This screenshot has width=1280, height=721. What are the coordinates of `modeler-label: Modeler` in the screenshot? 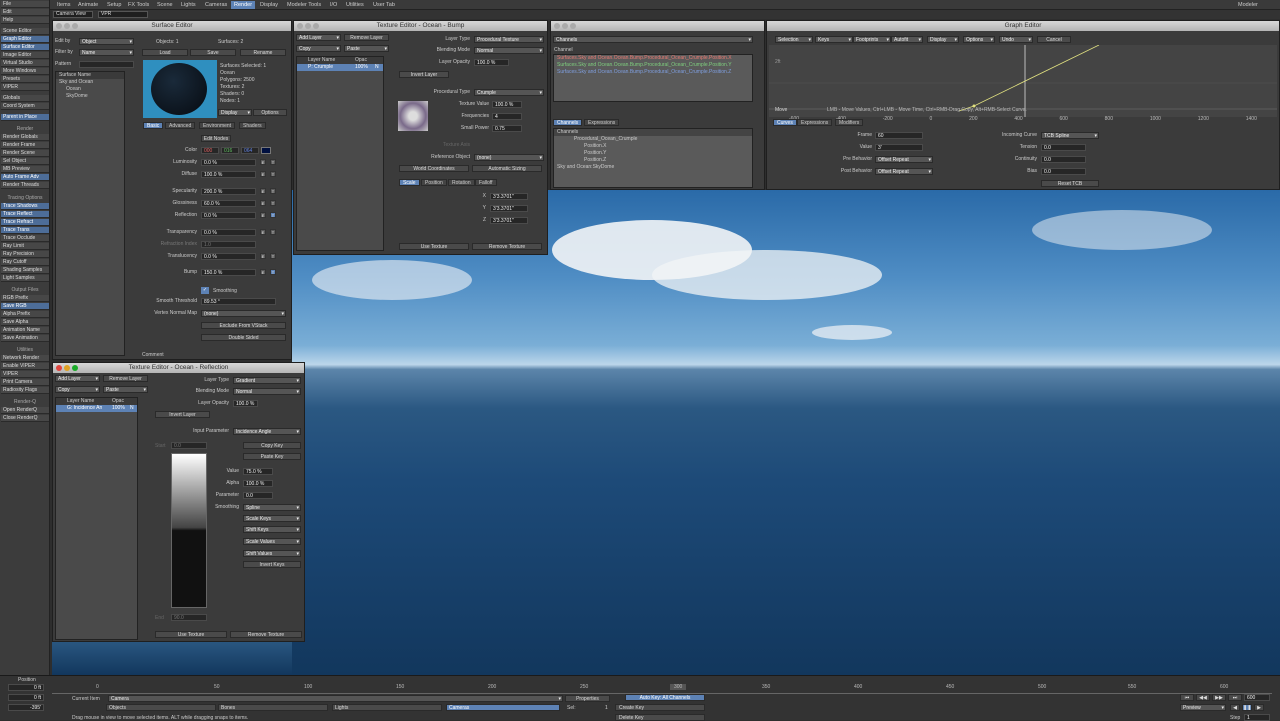 It's located at (1248, 5).